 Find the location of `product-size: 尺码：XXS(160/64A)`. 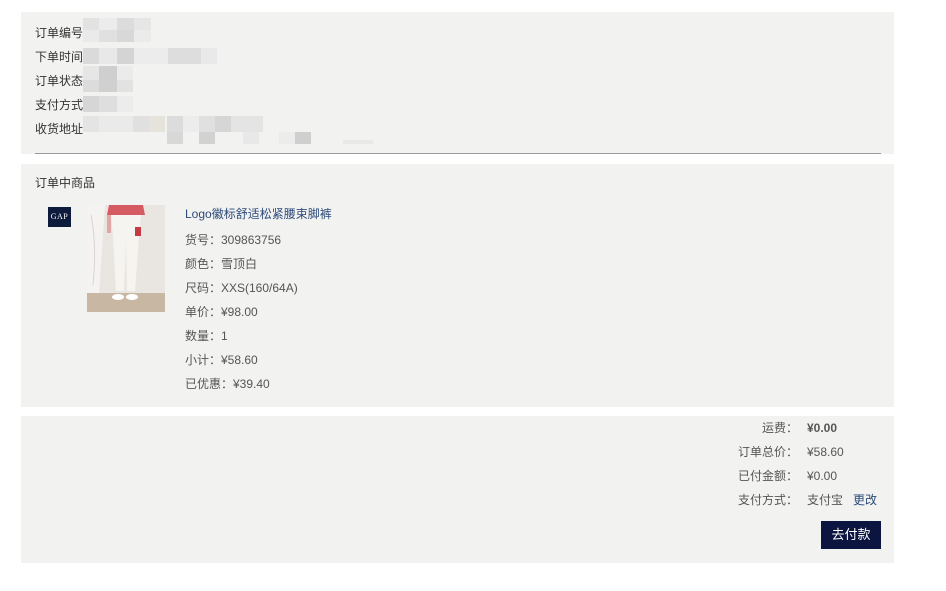

product-size: 尺码：XXS(160/64A) is located at coordinates (241, 288).